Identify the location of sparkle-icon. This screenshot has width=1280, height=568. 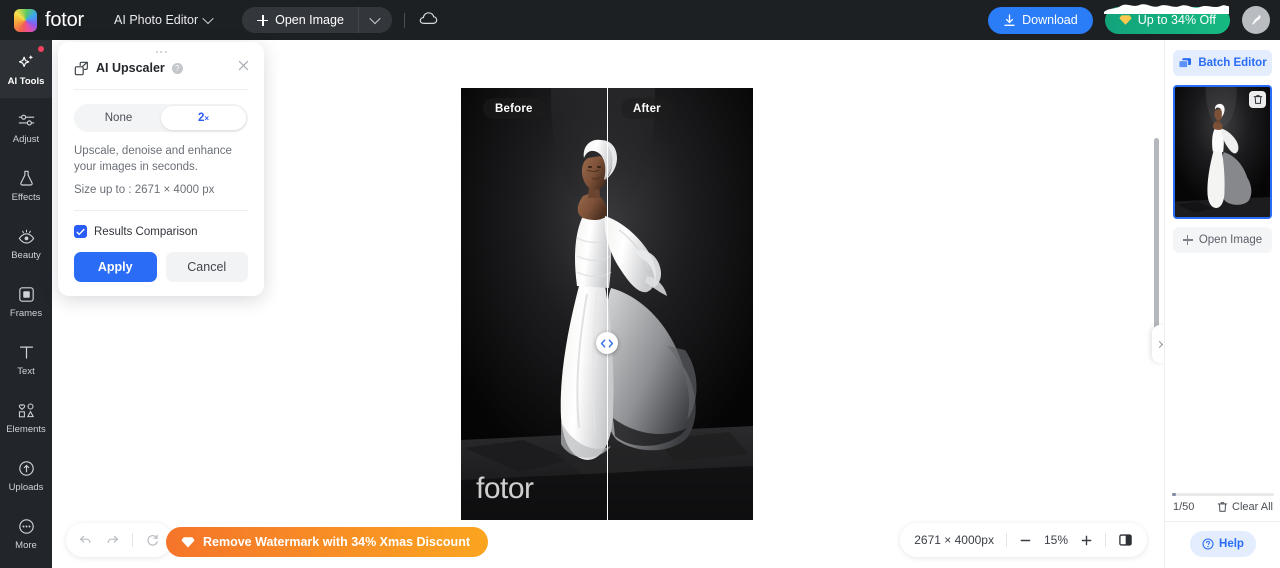
(25, 60).